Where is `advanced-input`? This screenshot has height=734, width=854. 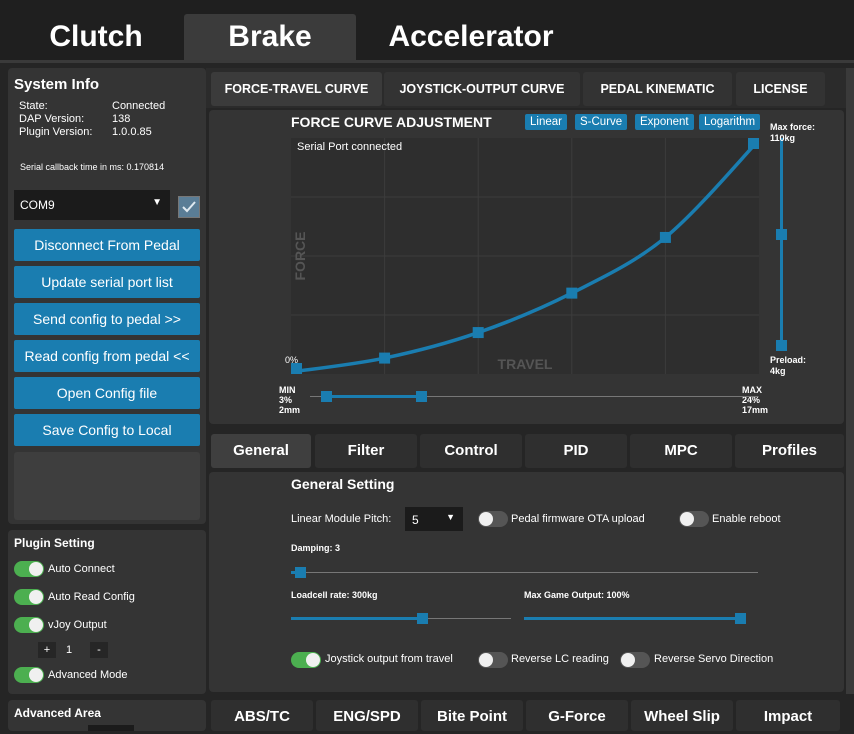
advanced-input is located at coordinates (111, 728).